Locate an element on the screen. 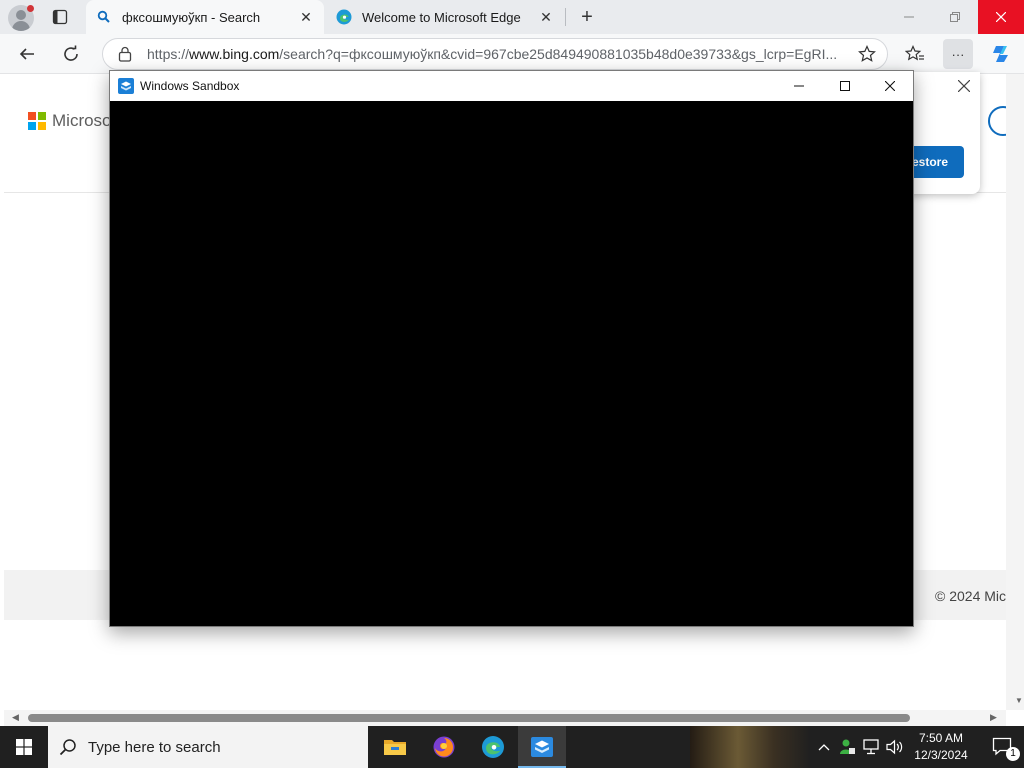 The width and height of the screenshot is (1024, 768). taskbar-firefox is located at coordinates (444, 747).